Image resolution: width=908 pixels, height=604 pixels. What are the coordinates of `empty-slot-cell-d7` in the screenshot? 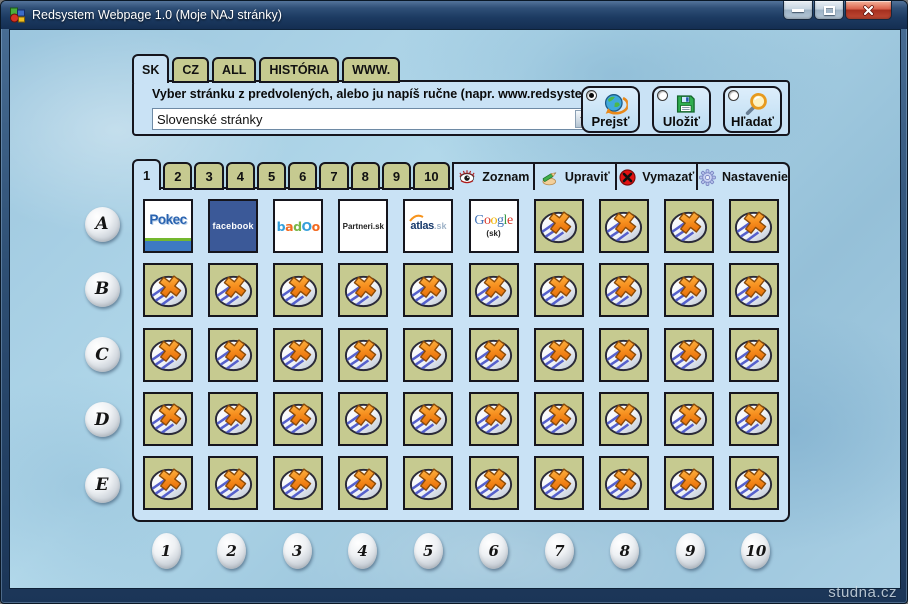 It's located at (558, 418).